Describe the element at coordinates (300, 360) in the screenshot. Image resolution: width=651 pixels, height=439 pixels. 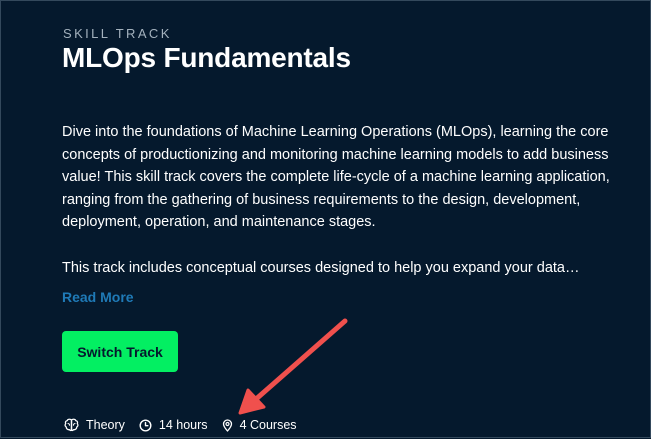
I see `annotation-arrow-shaft` at that location.